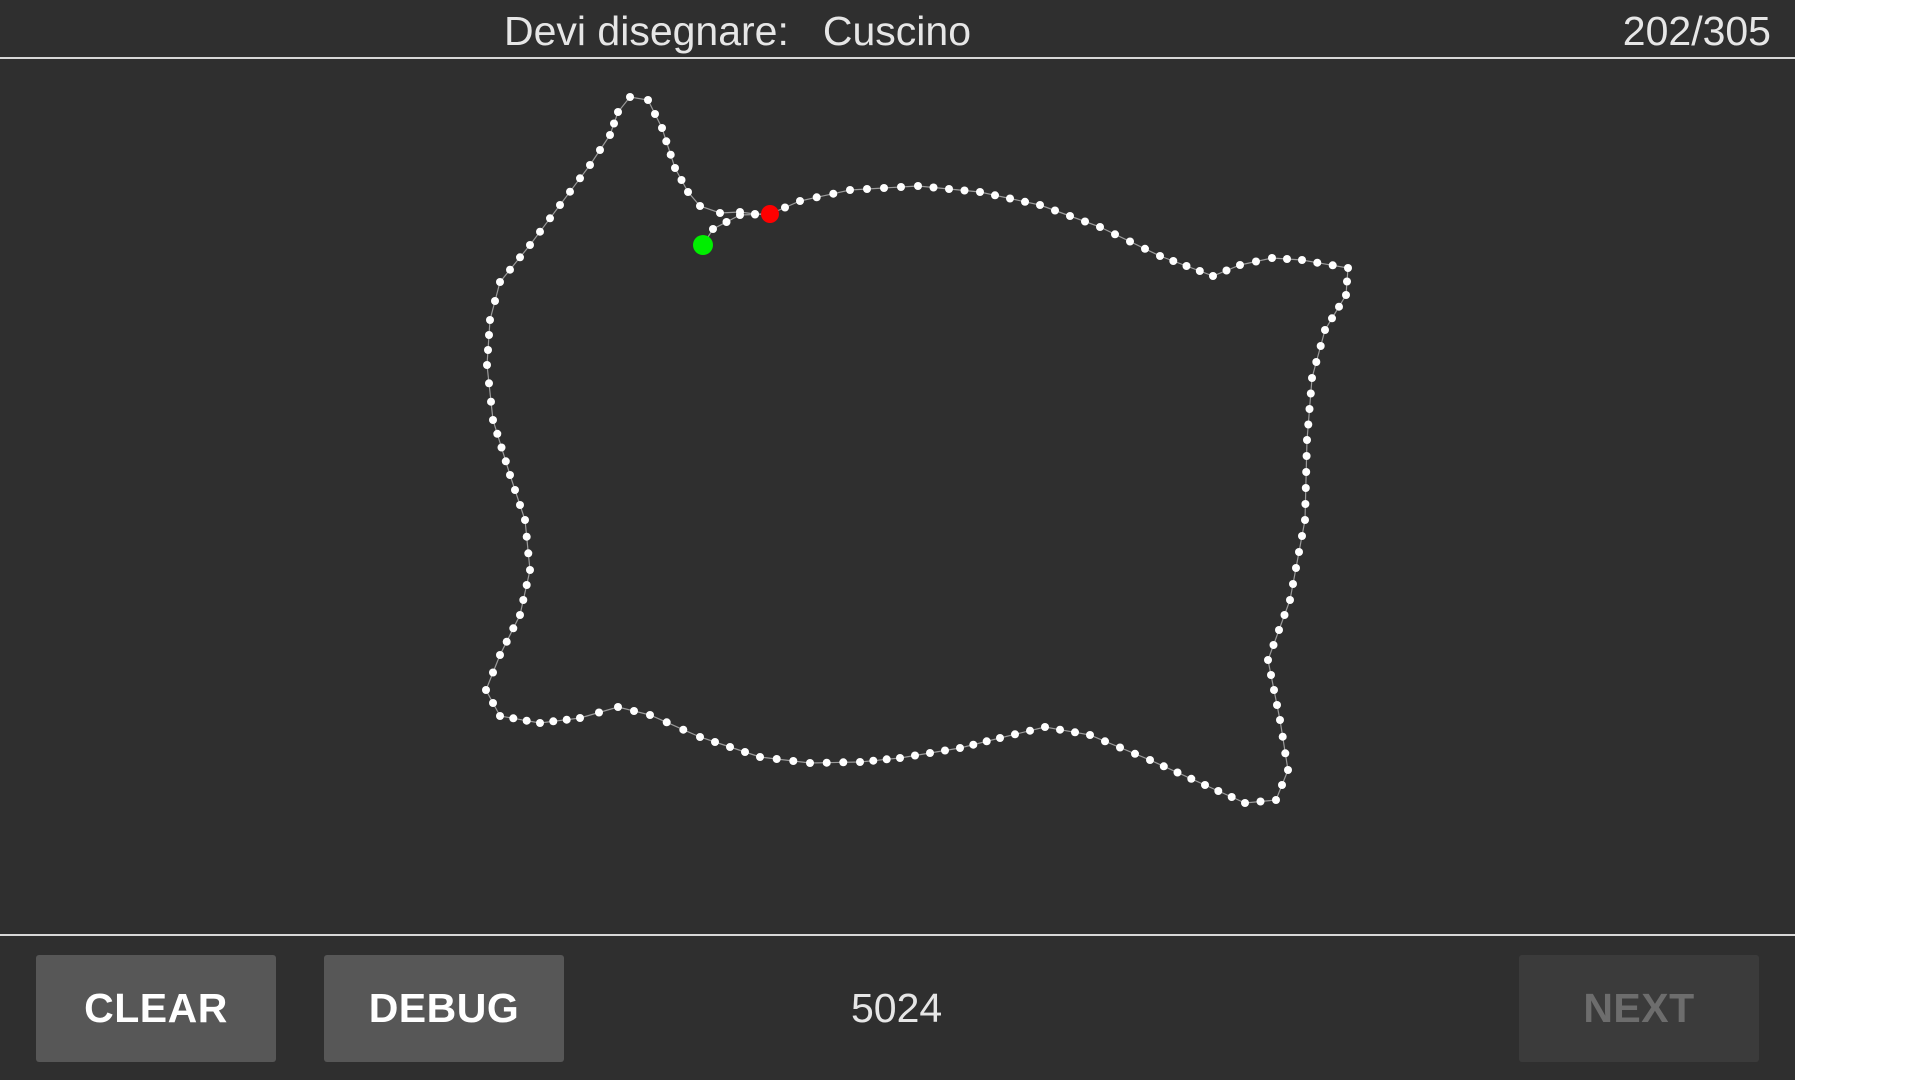  I want to click on prompt-text: Devi disegnare: Cuscino, so click(737, 31).